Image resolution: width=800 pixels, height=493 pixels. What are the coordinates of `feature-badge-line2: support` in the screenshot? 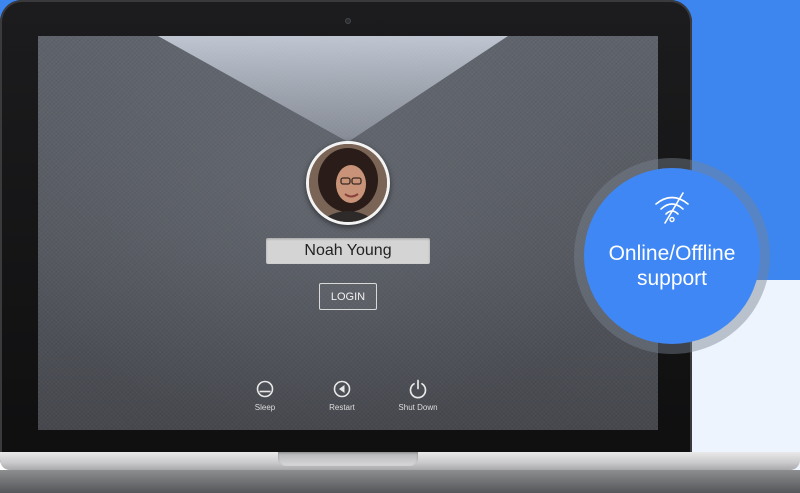 It's located at (672, 278).